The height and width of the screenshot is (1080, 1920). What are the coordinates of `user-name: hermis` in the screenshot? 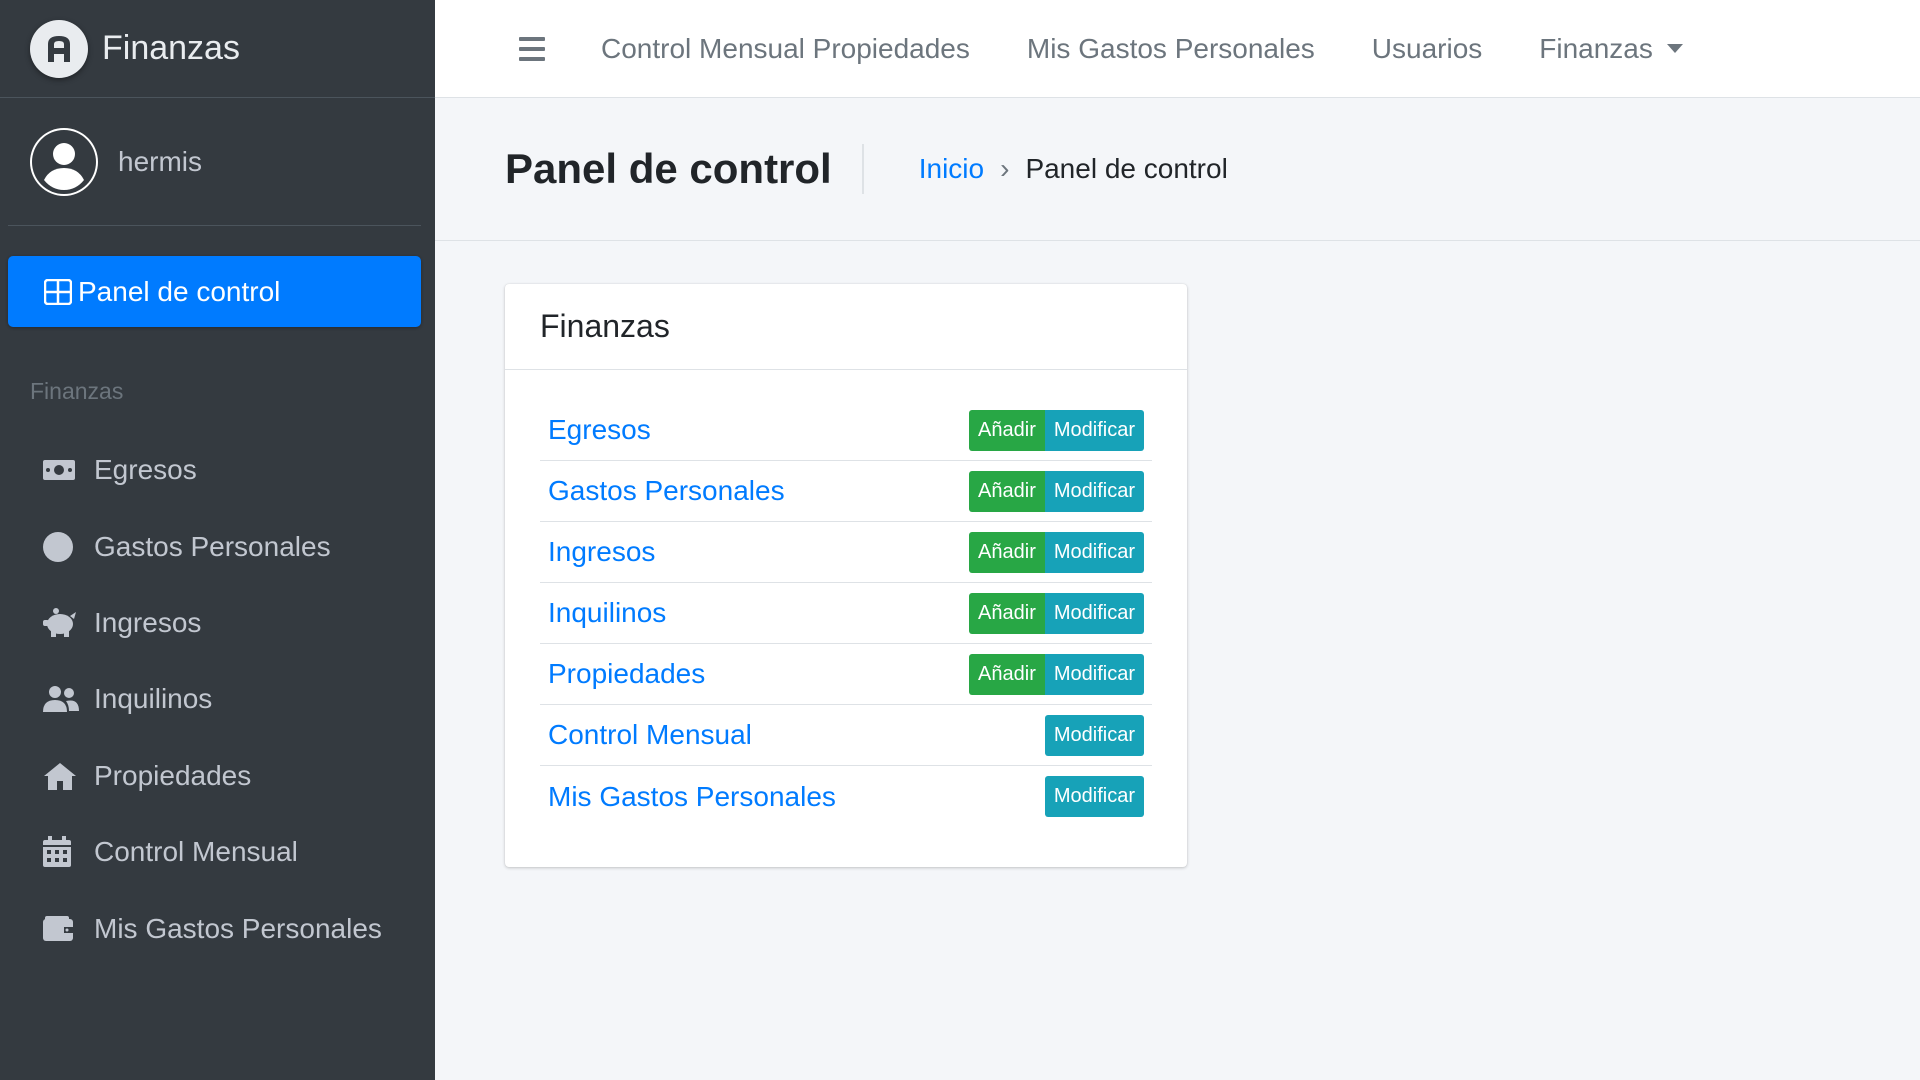 It's located at (160, 161).